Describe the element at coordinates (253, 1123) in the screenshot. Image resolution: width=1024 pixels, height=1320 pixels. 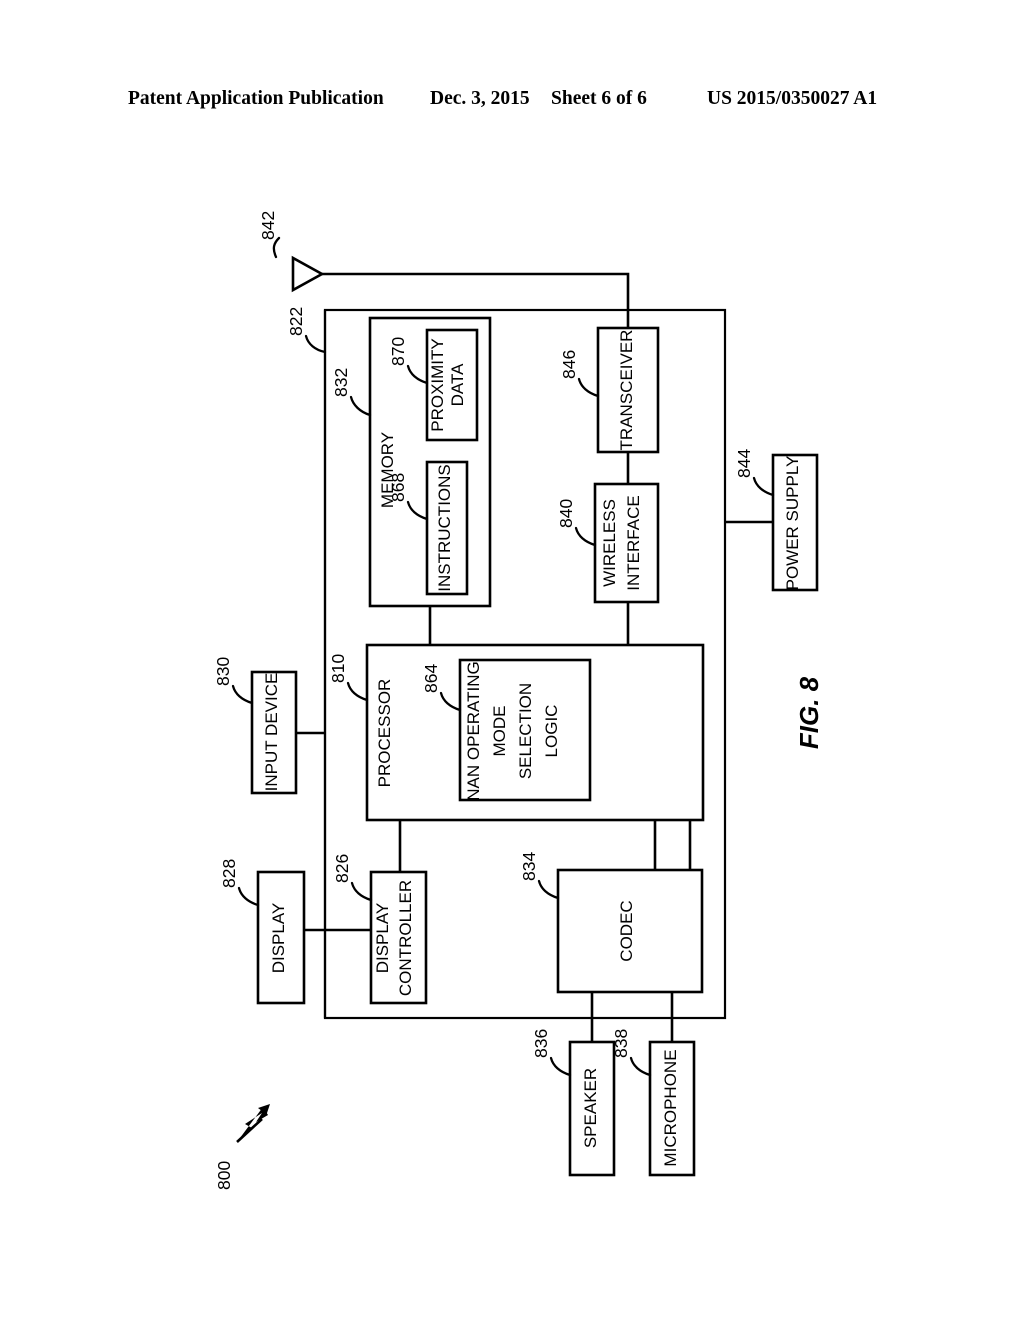
I see `system-ref-arrow` at that location.